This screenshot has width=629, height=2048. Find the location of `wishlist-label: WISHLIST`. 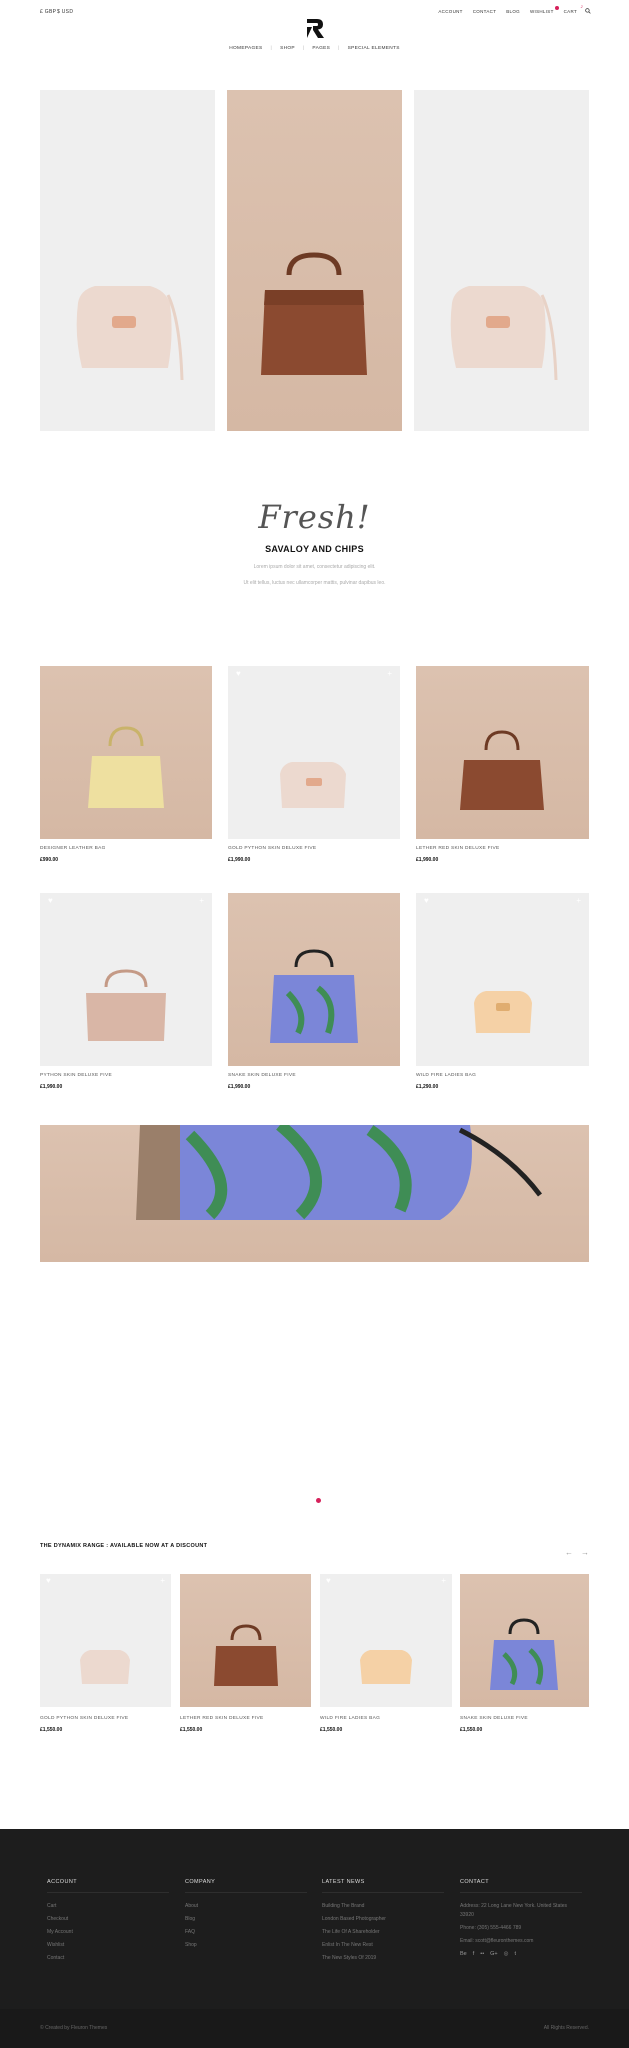

wishlist-label: WISHLIST is located at coordinates (541, 11).